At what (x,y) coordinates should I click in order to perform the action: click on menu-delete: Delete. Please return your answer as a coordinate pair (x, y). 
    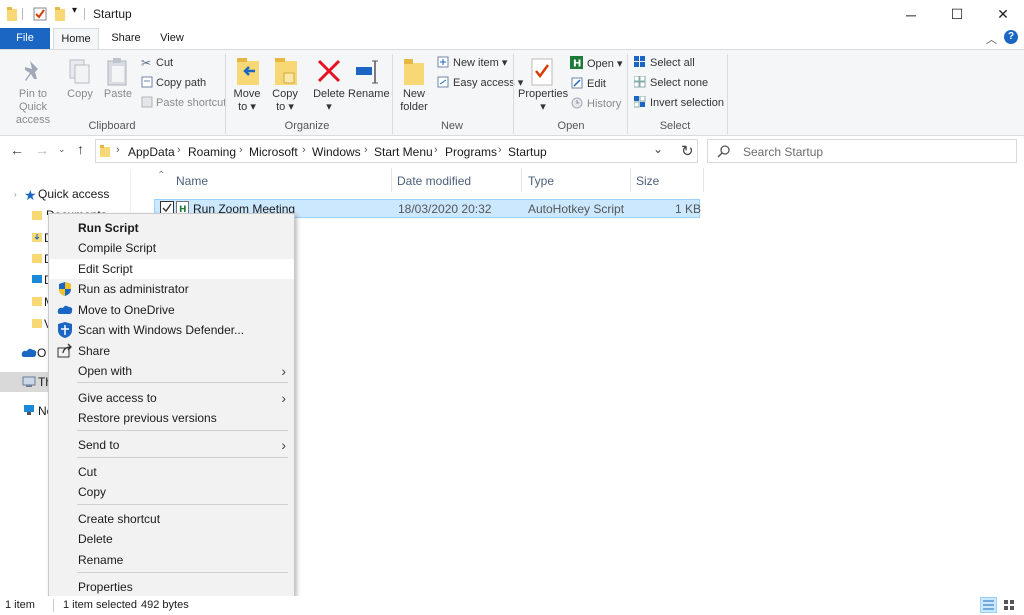
    Looking at the image, I should click on (172, 539).